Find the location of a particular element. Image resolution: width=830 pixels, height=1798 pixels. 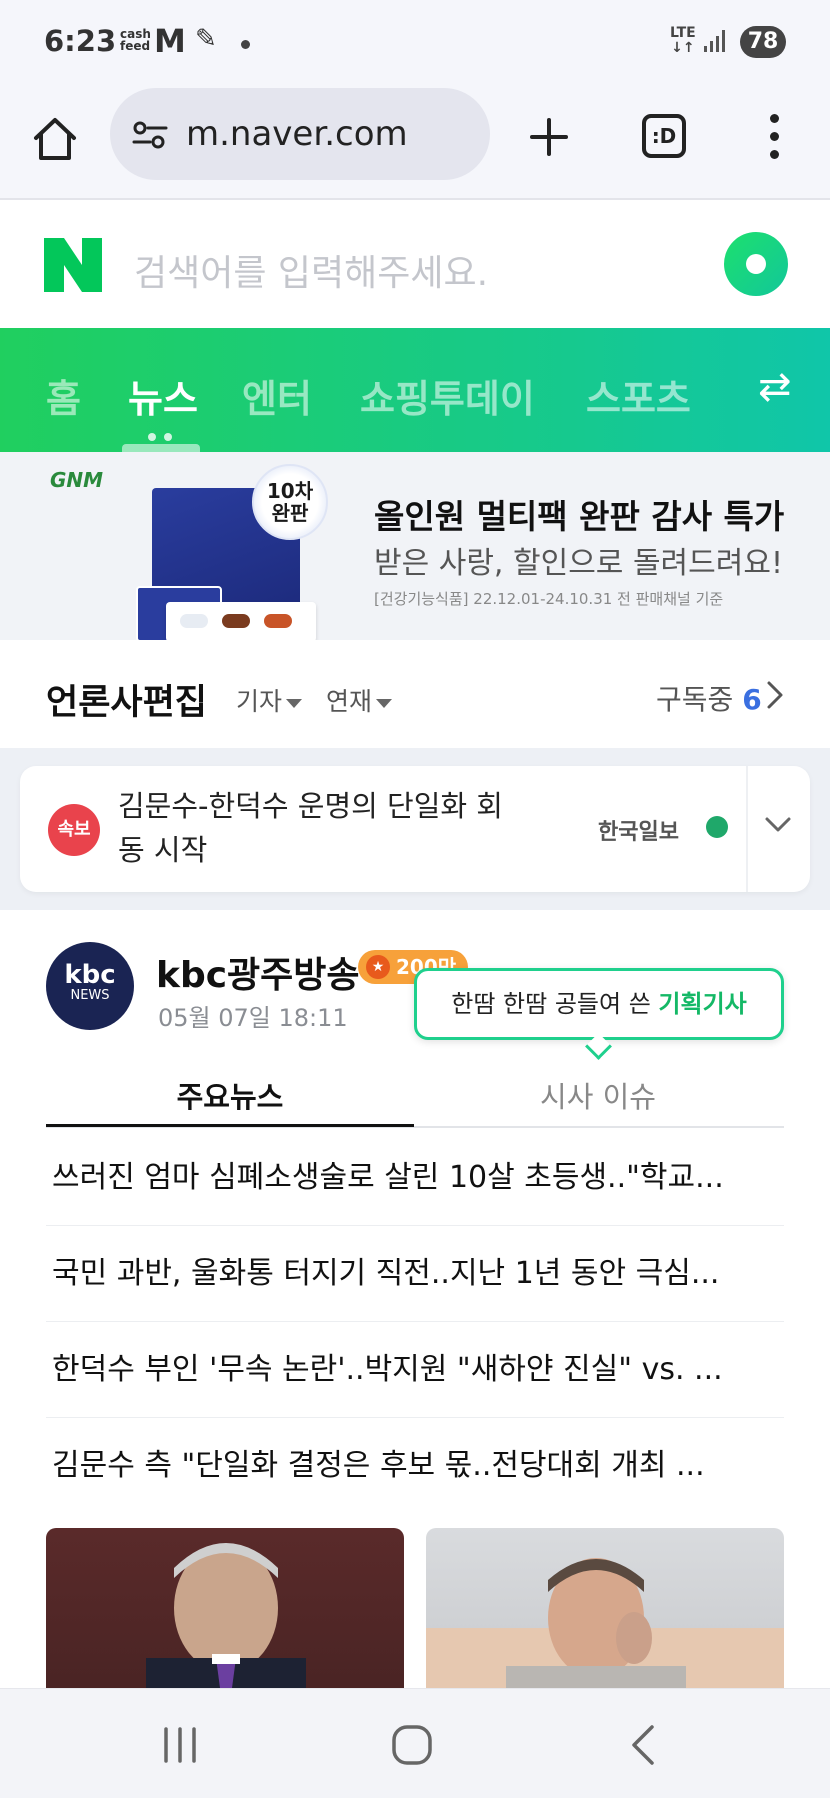

tab-shopping-today: 쇼핑투데이 is located at coordinates (447, 395).